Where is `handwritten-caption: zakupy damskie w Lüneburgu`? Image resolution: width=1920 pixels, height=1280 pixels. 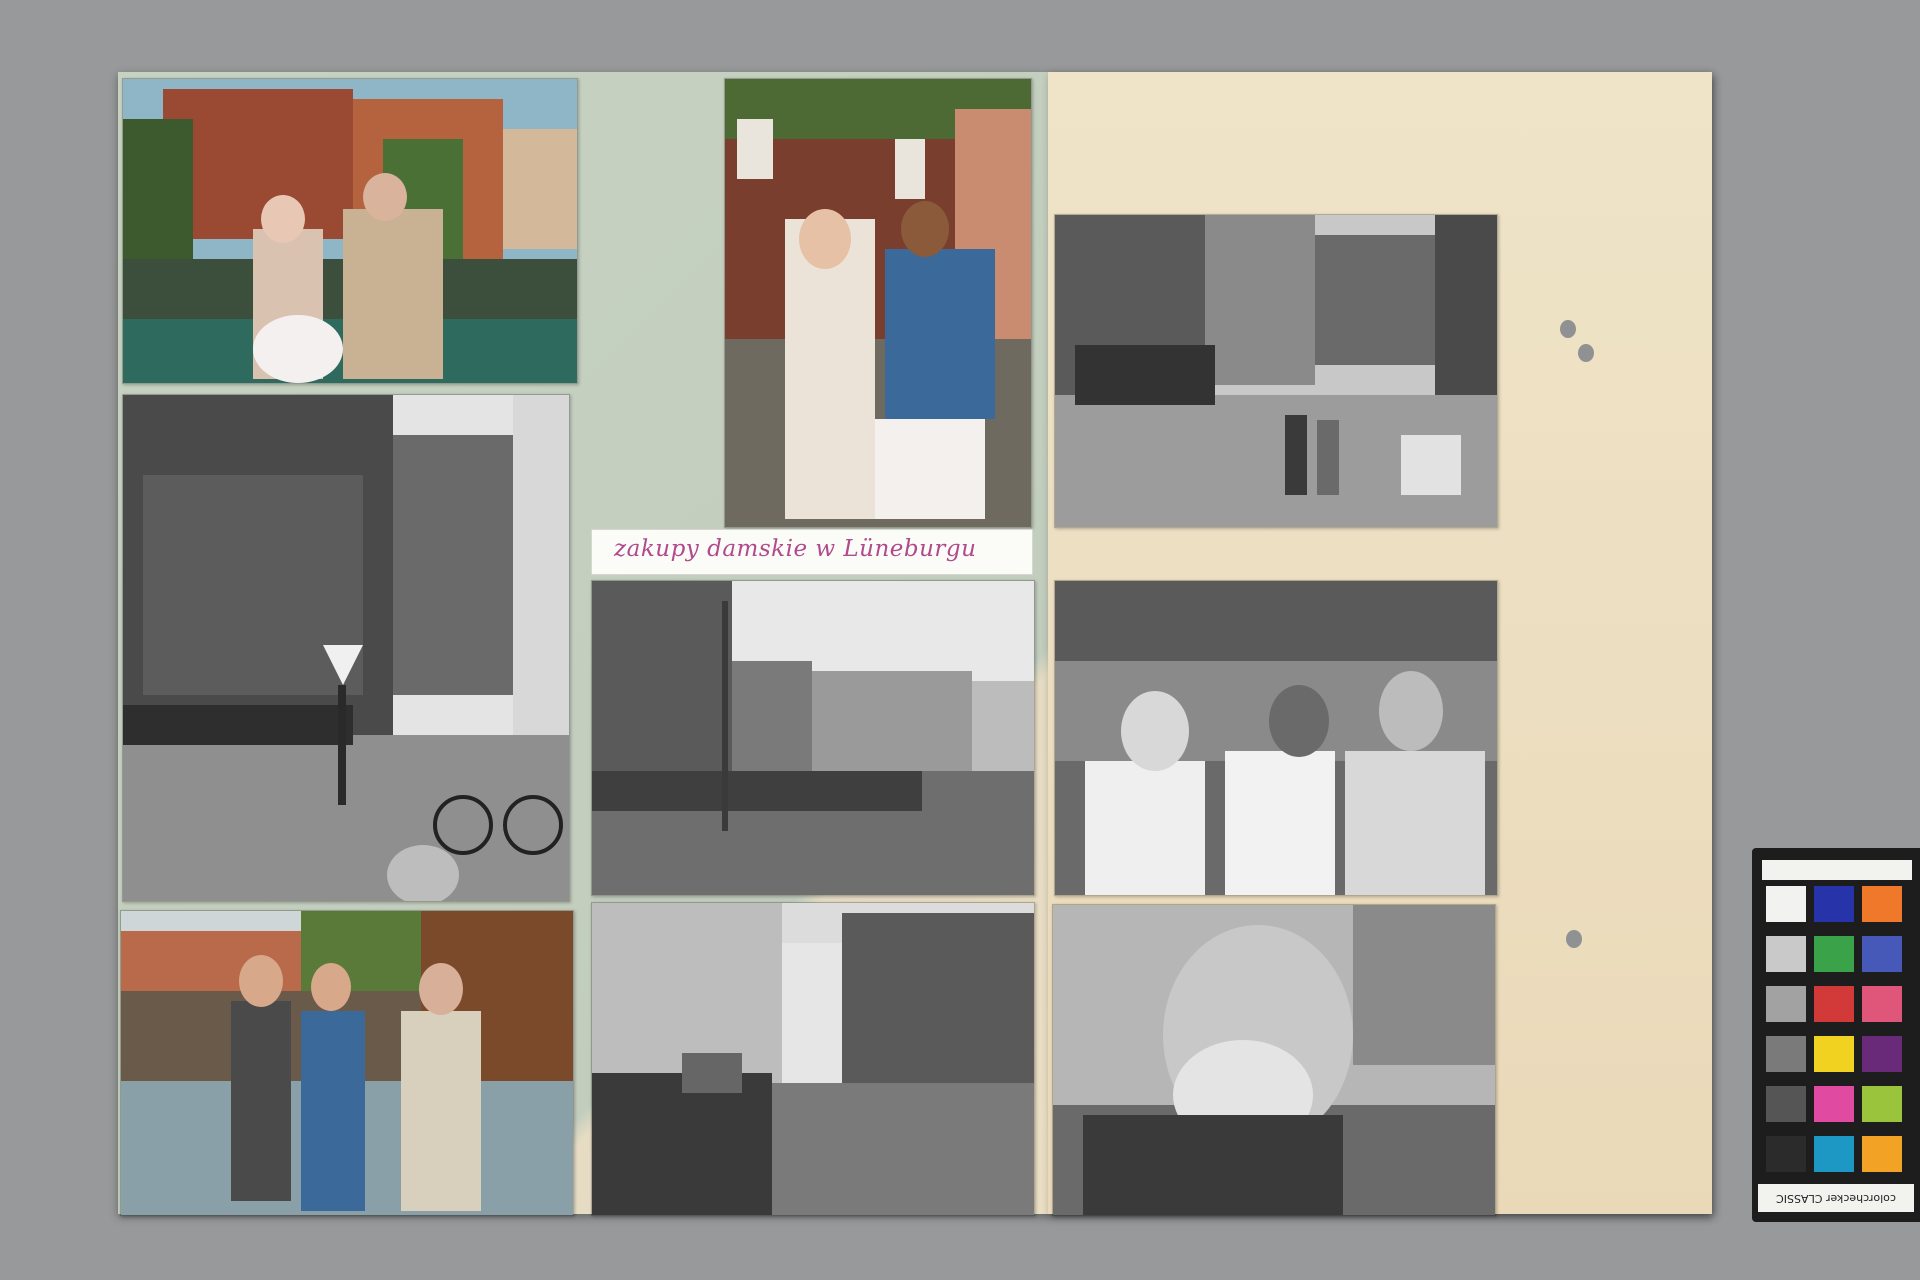 handwritten-caption: zakupy damskie w Lüneburgu is located at coordinates (812, 552).